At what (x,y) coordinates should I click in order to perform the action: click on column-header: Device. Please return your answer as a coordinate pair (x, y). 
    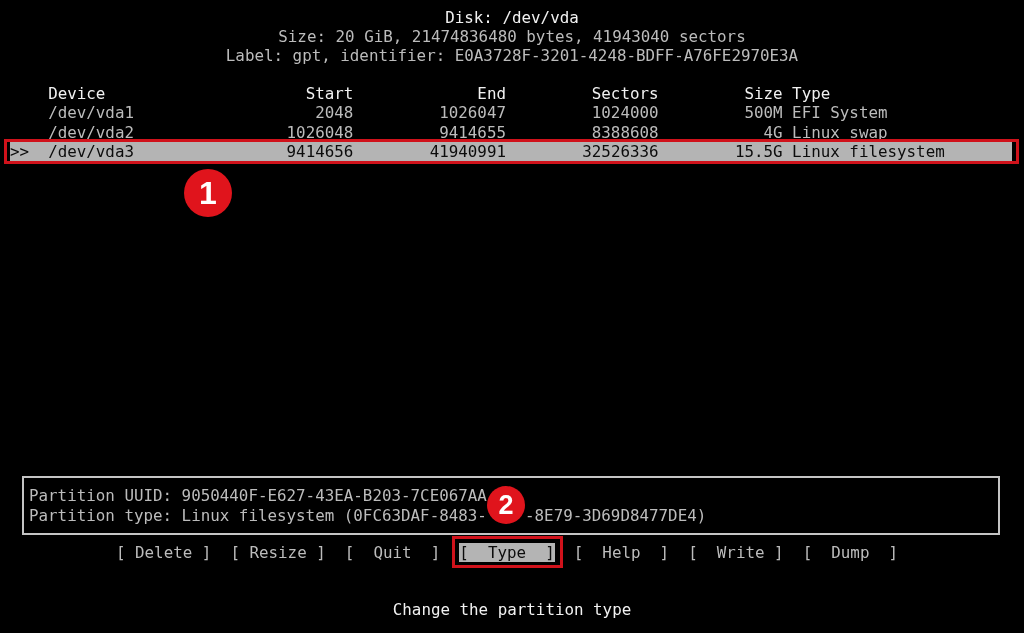
    Looking at the image, I should click on (77, 94).